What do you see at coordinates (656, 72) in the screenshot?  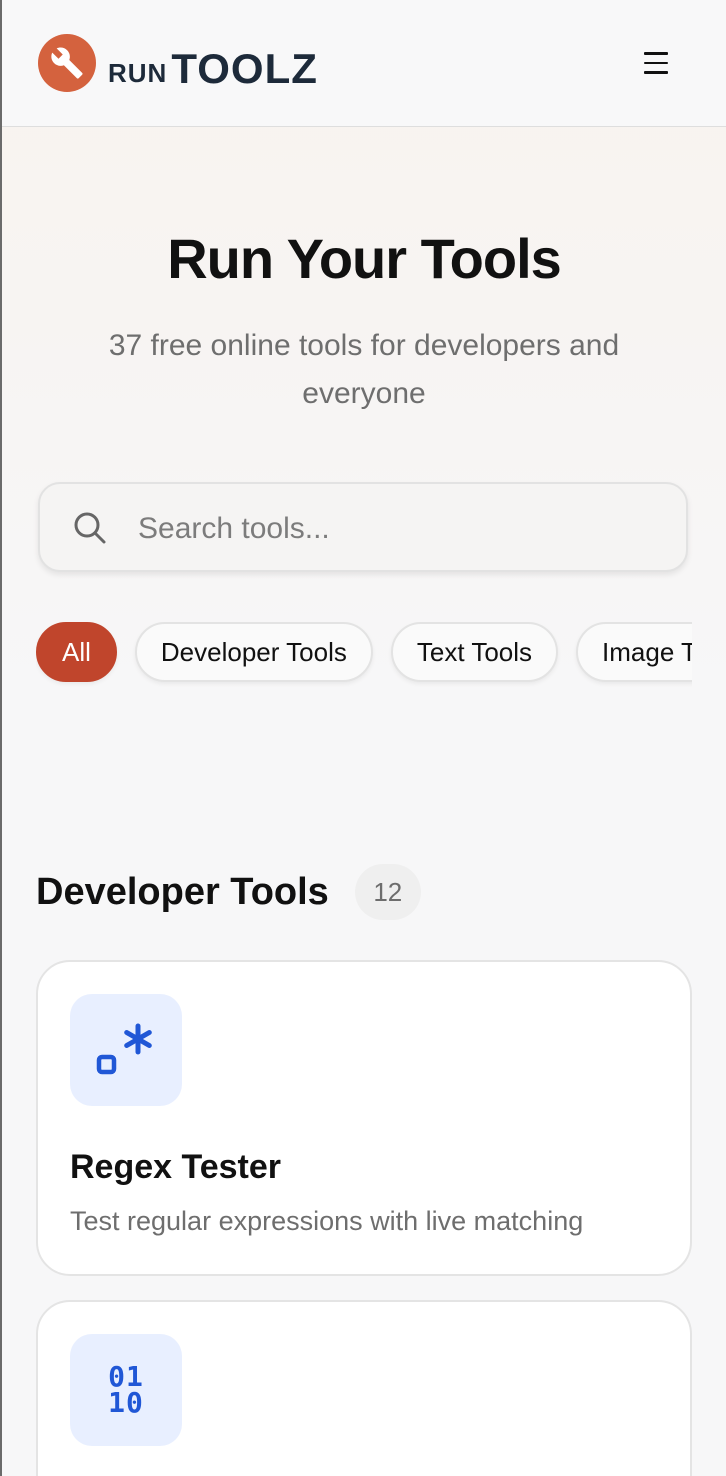 I see `hamburger-menu-icon-bar-bottom` at bounding box center [656, 72].